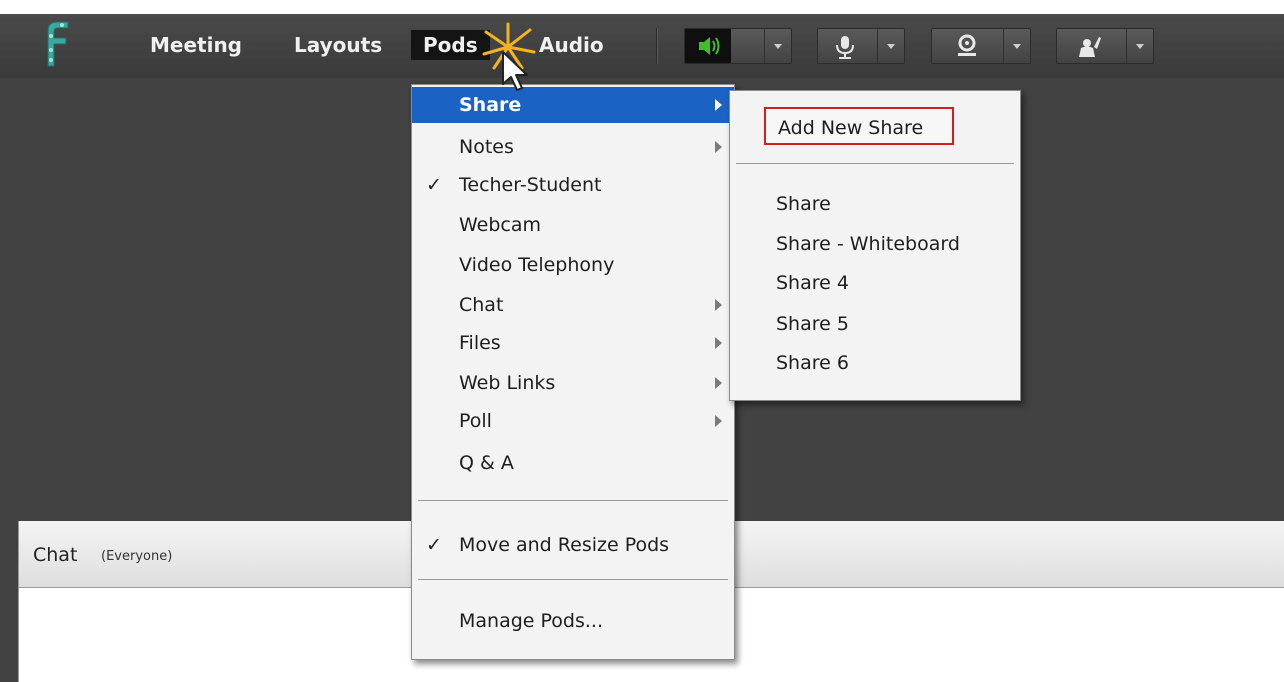 The image size is (1284, 682). I want to click on mouse-cursor-icon, so click(515, 71).